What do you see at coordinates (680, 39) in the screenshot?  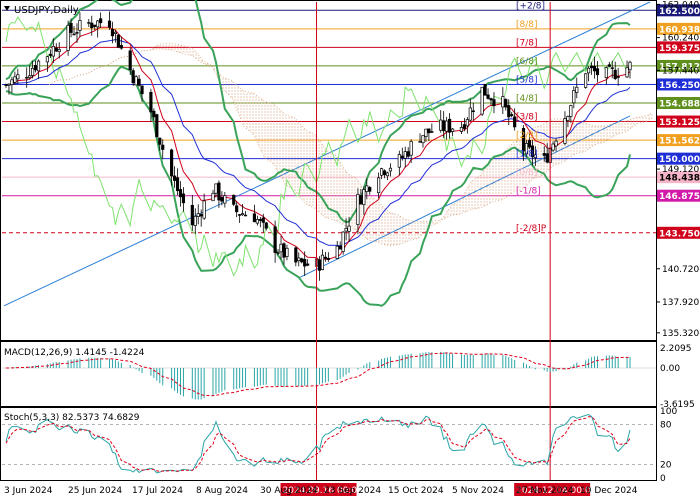 I see `price-tick-label: 160.240` at bounding box center [680, 39].